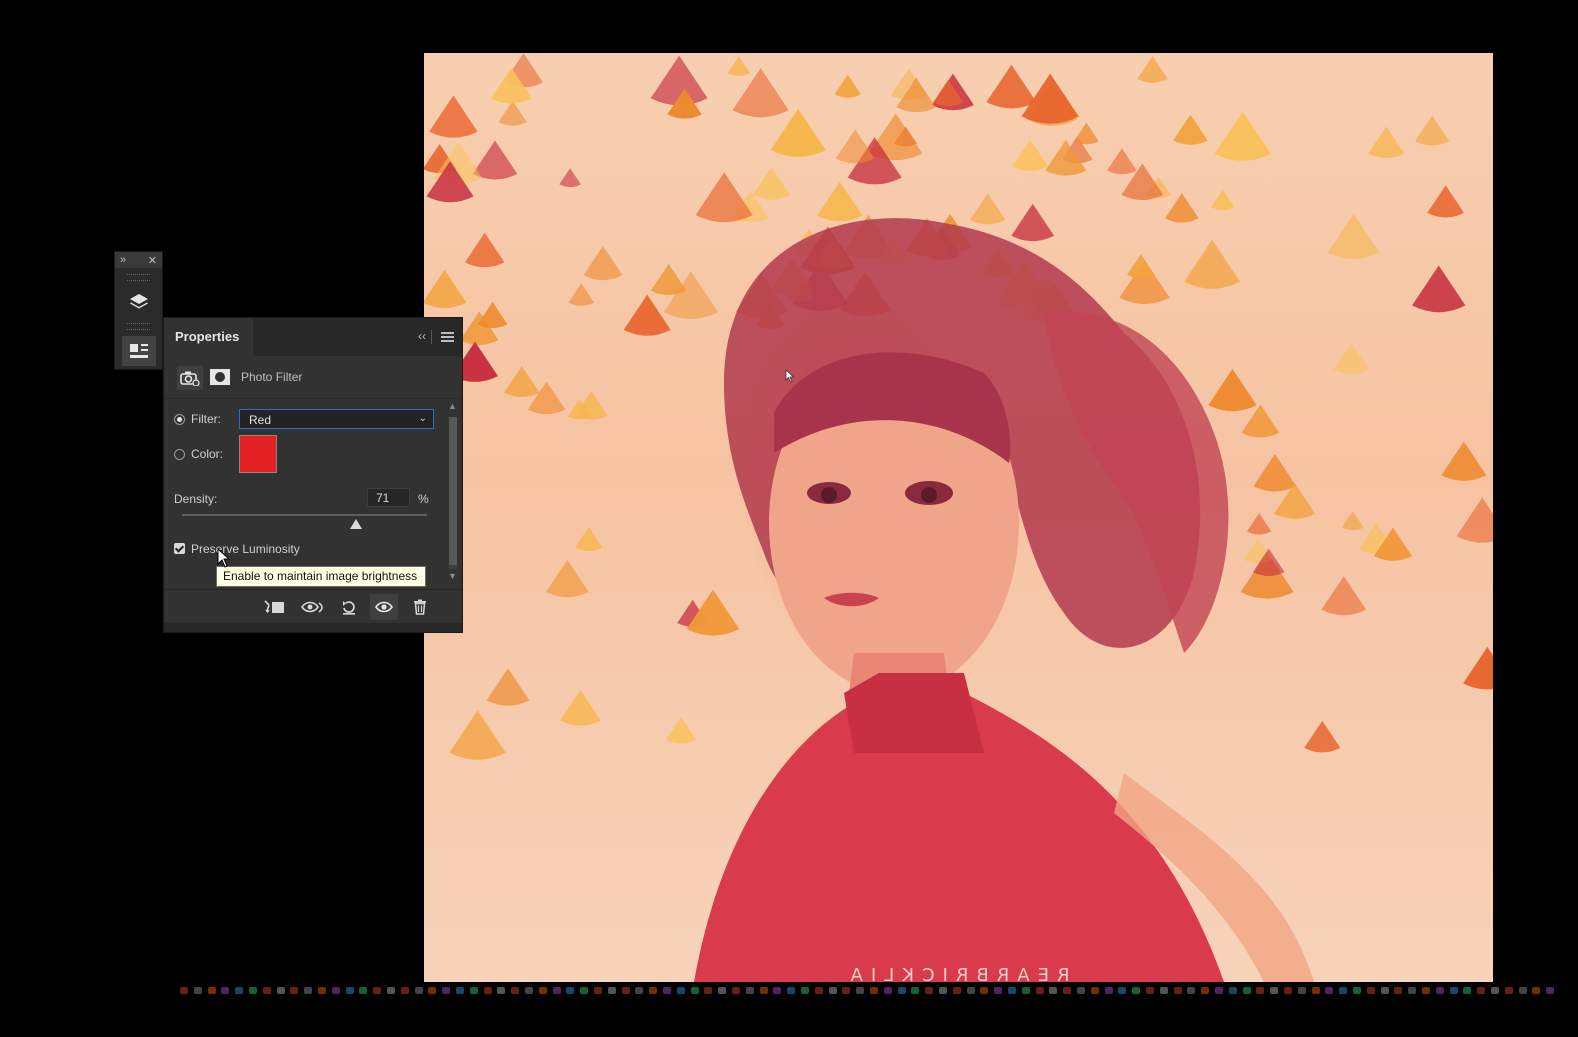  Describe the element at coordinates (452, 576) in the screenshot. I see `scroll-down-icon: ▼` at that location.